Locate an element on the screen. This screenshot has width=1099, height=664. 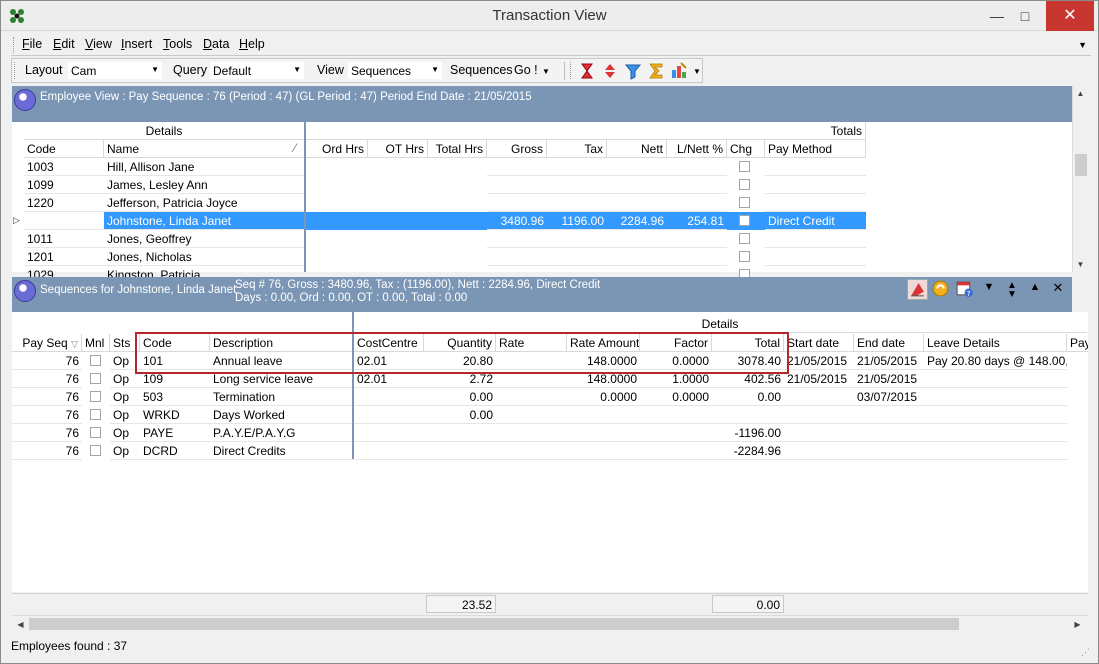
hourglass-icon is located at coordinates (587, 71).